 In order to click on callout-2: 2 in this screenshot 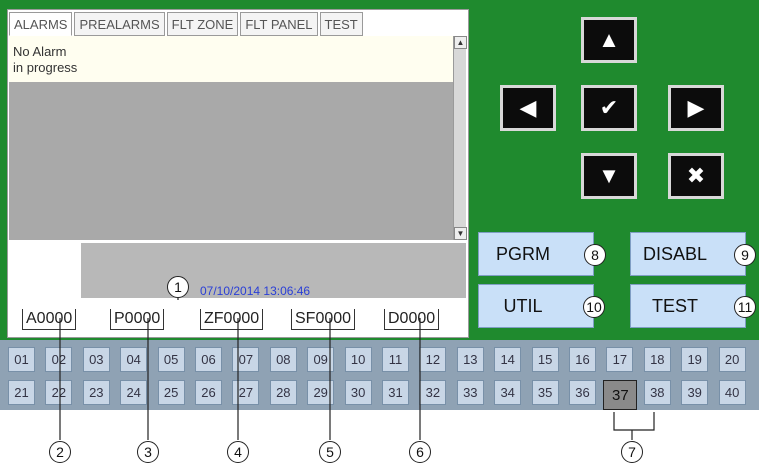, I will do `click(60, 452)`.